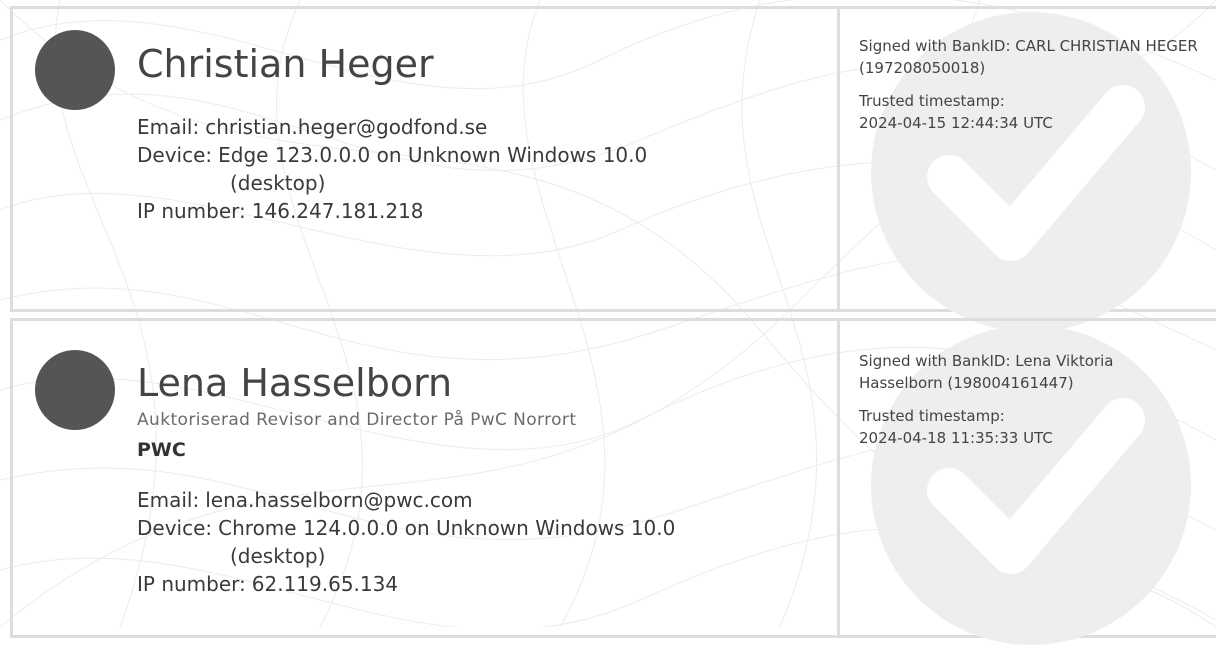  Describe the element at coordinates (433, 155) in the screenshot. I see `device-value: Edge 123.0.0.0 on Unknown Windows 10.0` at that location.